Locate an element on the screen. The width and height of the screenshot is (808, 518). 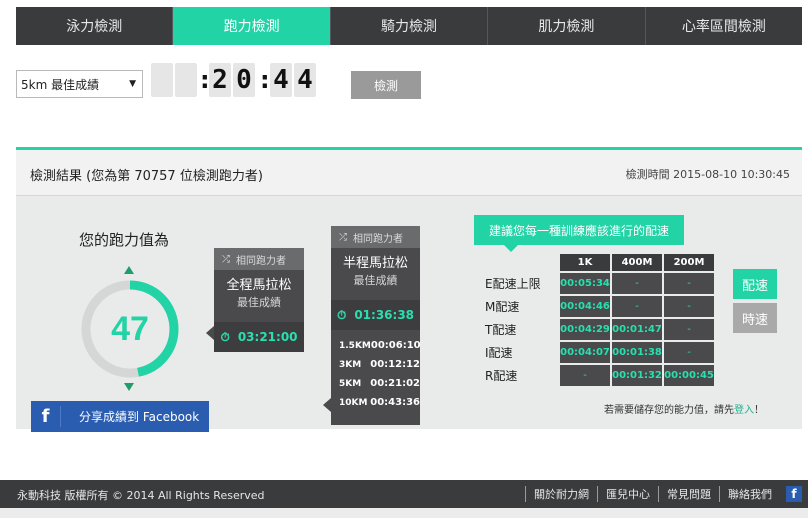
pace-cell: 00:01:38 is located at coordinates (637, 352).